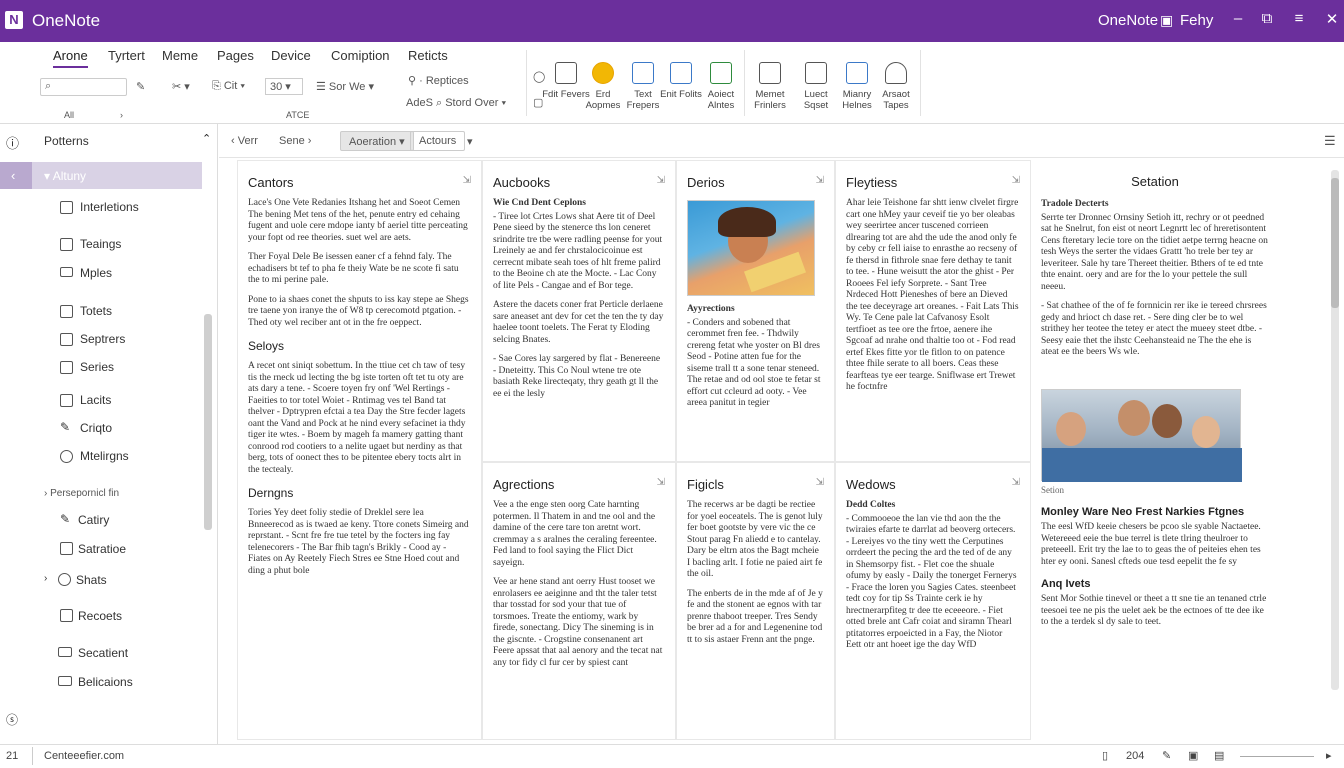  What do you see at coordinates (96, 428) in the screenshot?
I see `nav-item: Criqto` at bounding box center [96, 428].